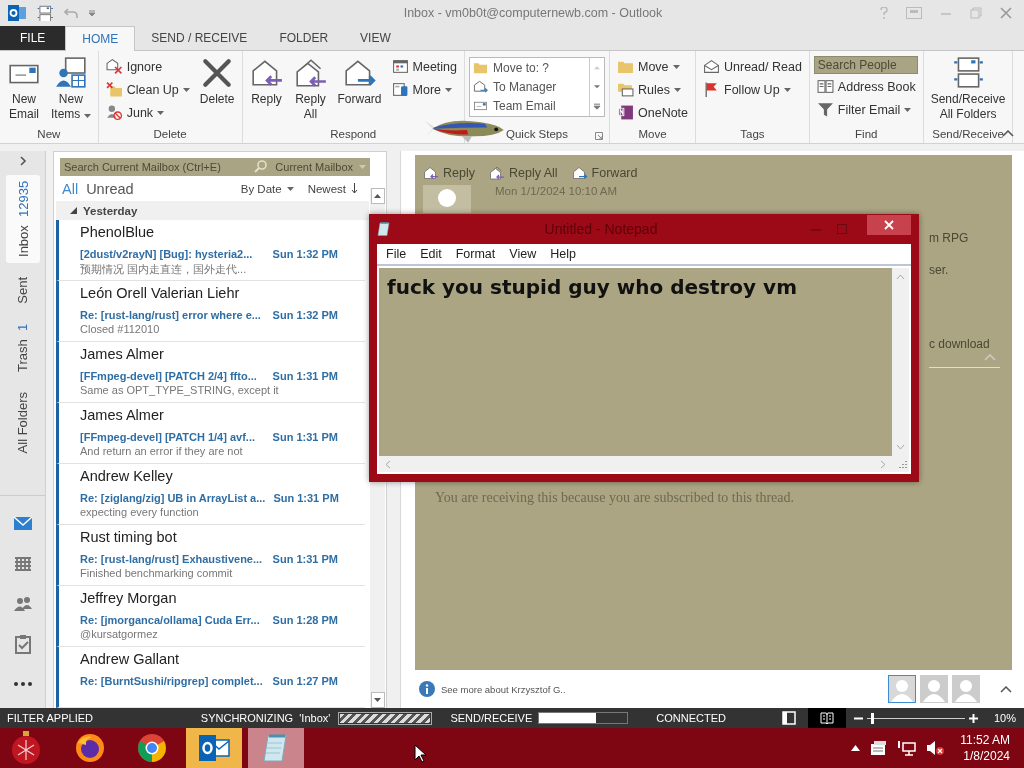 The width and height of the screenshot is (1024, 768). What do you see at coordinates (24, 90) in the screenshot?
I see `ribbon-button: New Email` at bounding box center [24, 90].